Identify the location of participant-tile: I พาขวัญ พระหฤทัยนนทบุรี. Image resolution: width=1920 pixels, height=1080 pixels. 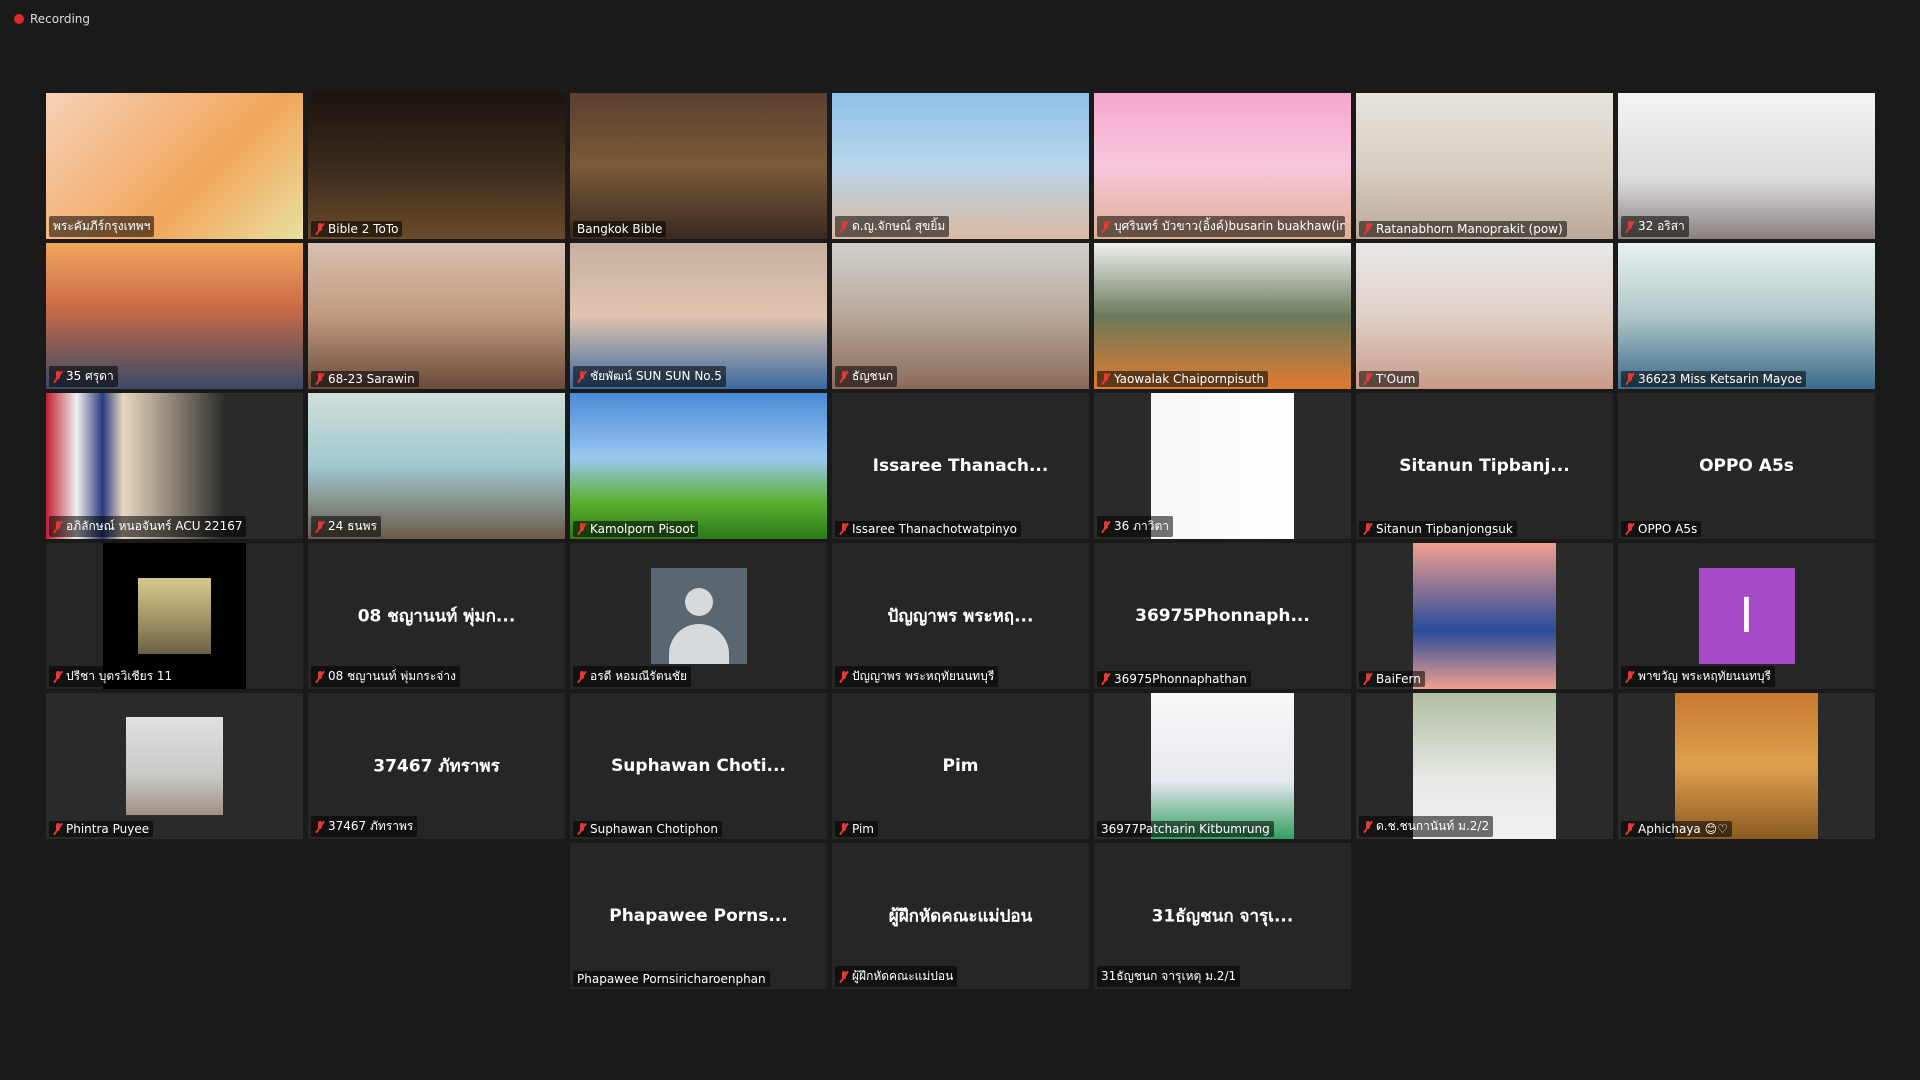
(1746, 616).